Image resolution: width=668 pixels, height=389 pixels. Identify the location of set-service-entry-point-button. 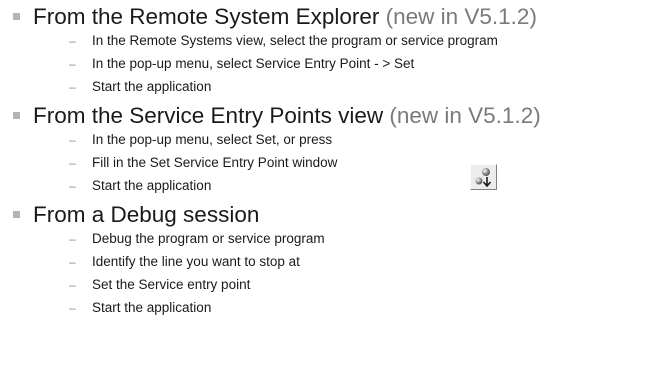
(483, 177).